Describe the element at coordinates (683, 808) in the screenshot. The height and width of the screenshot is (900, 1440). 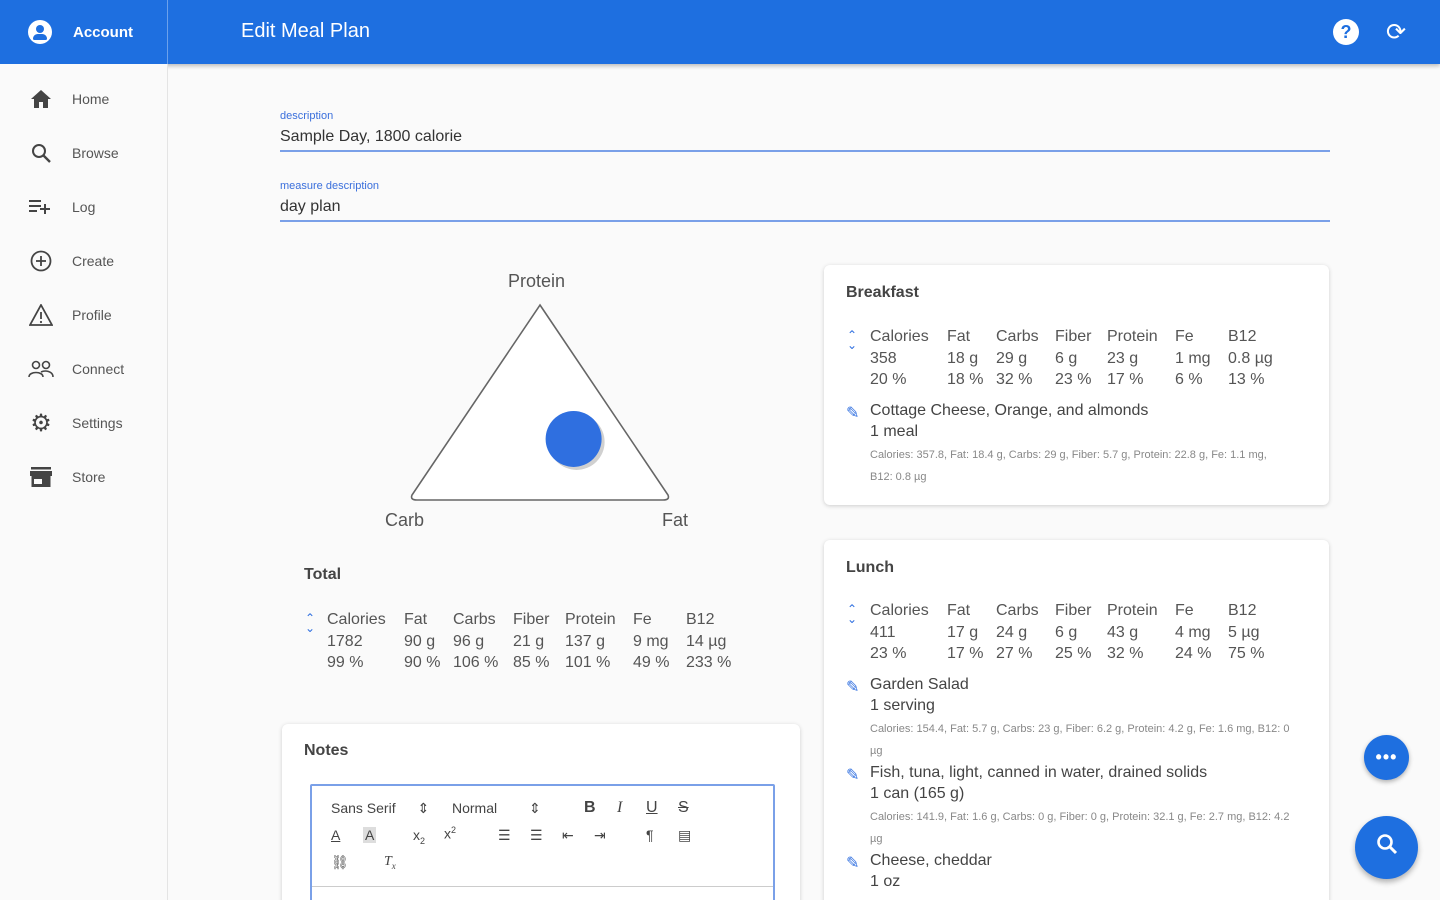
I see `strikethrough-button: S` at that location.